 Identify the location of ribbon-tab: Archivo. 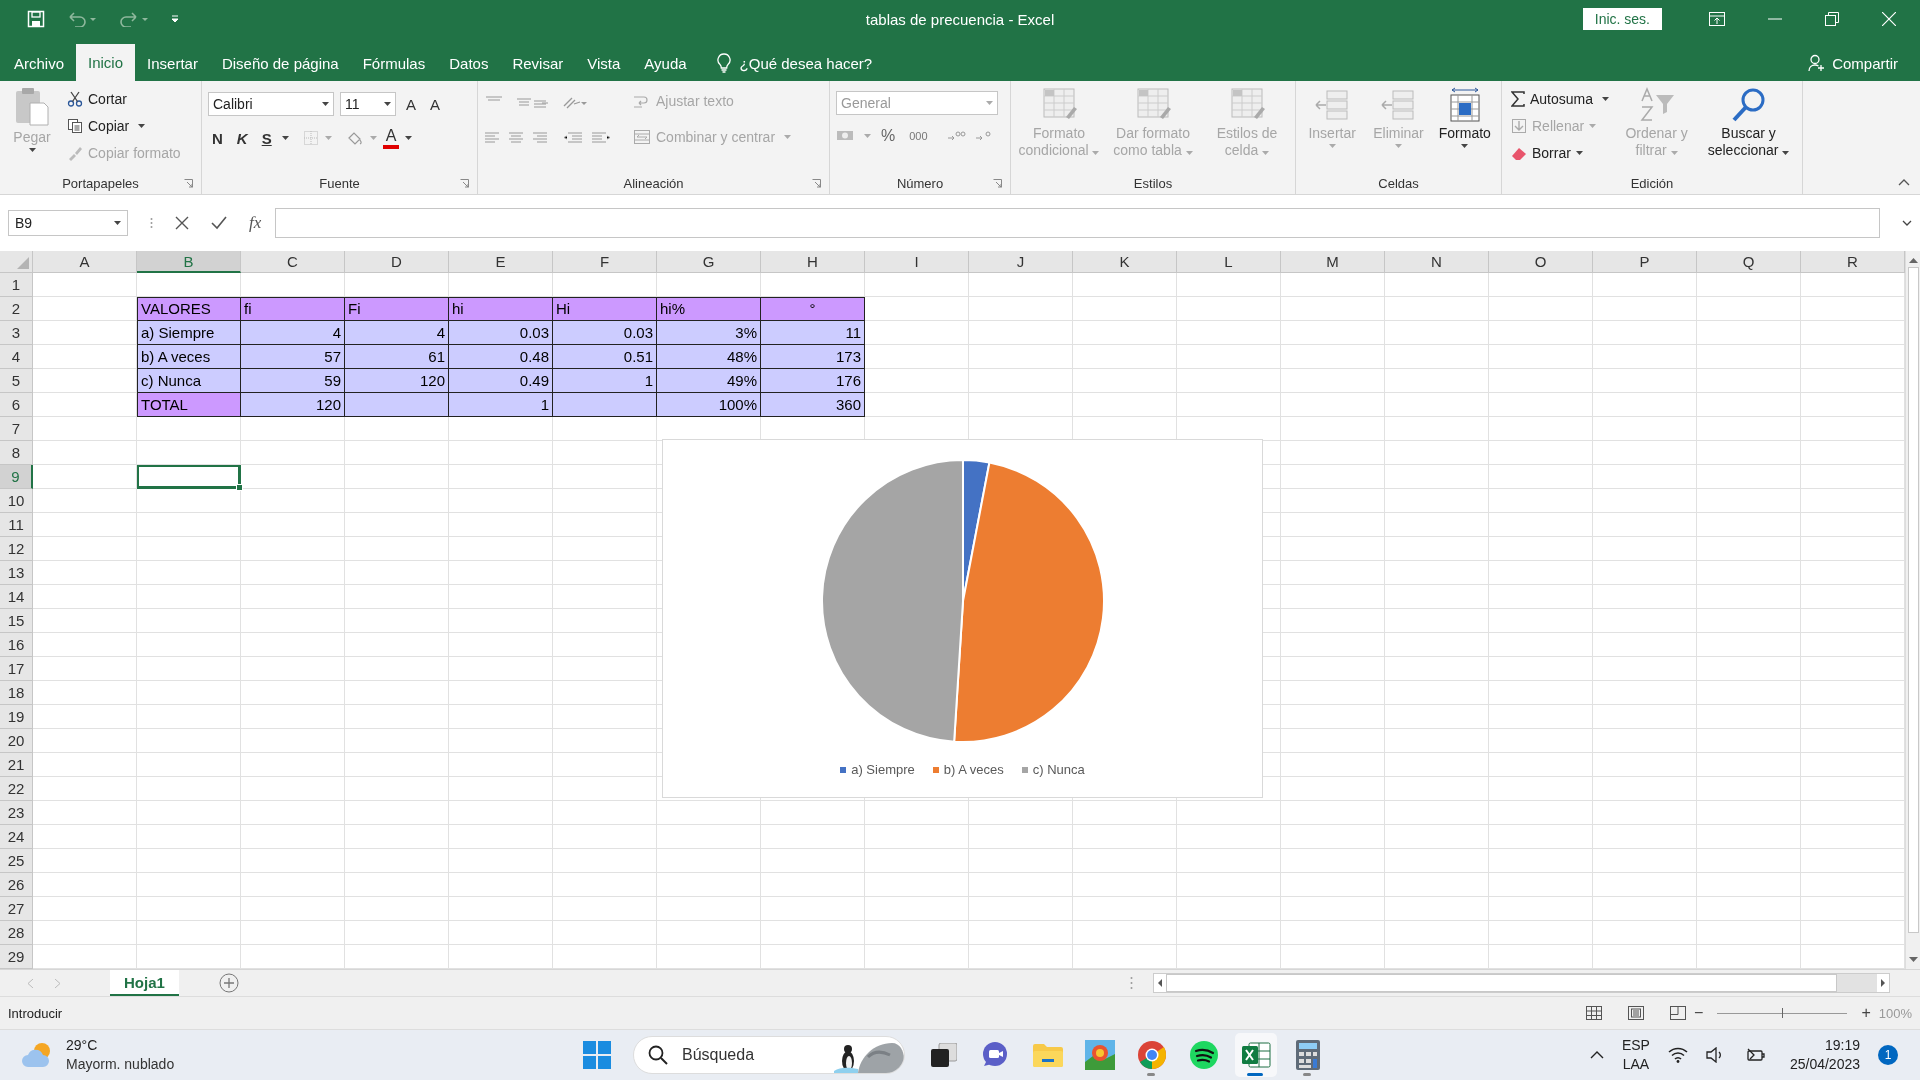
(39, 63).